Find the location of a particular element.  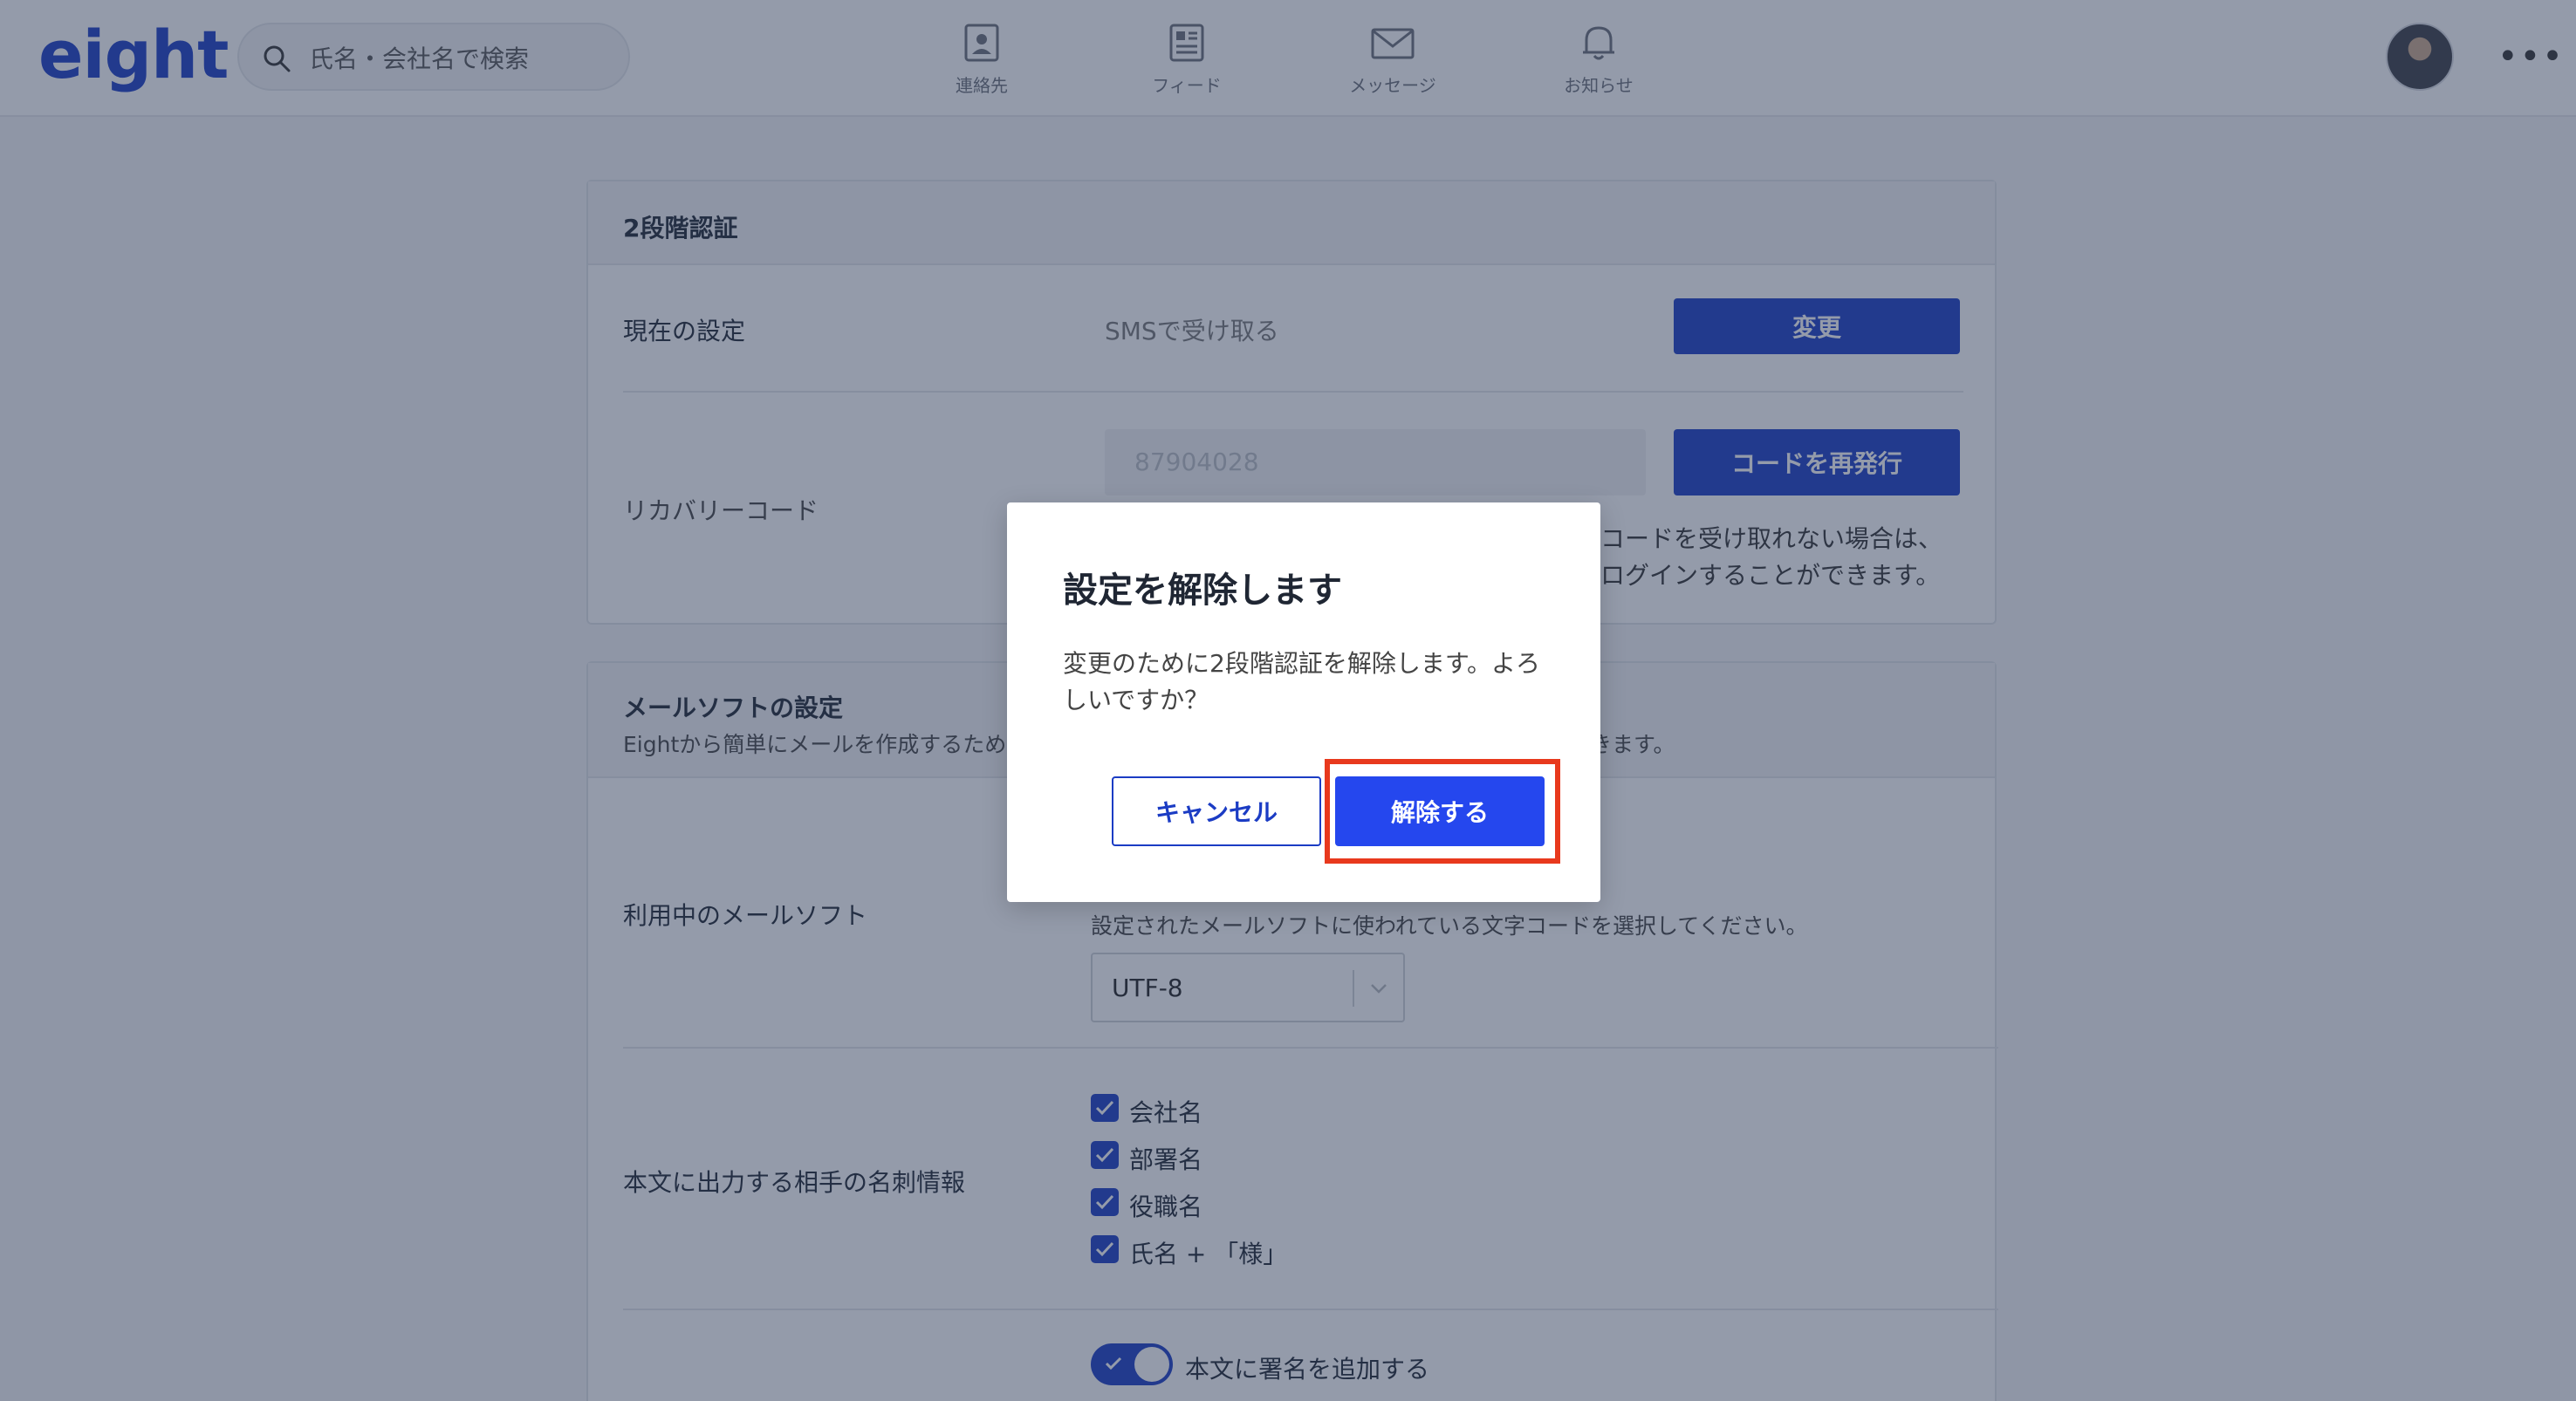

dialog-message: 変更のために2段階認証を解除します。よろしいですか？ is located at coordinates (1302, 681).